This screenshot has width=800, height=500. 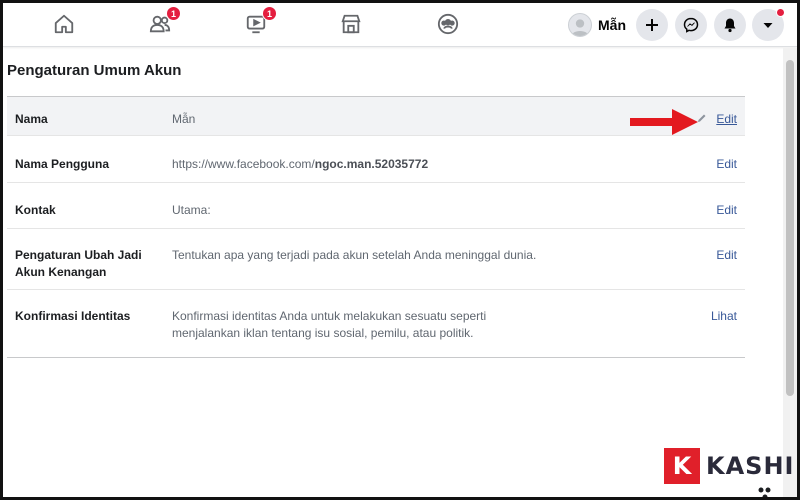 I want to click on view-identity-link: Lihat, so click(x=724, y=316).